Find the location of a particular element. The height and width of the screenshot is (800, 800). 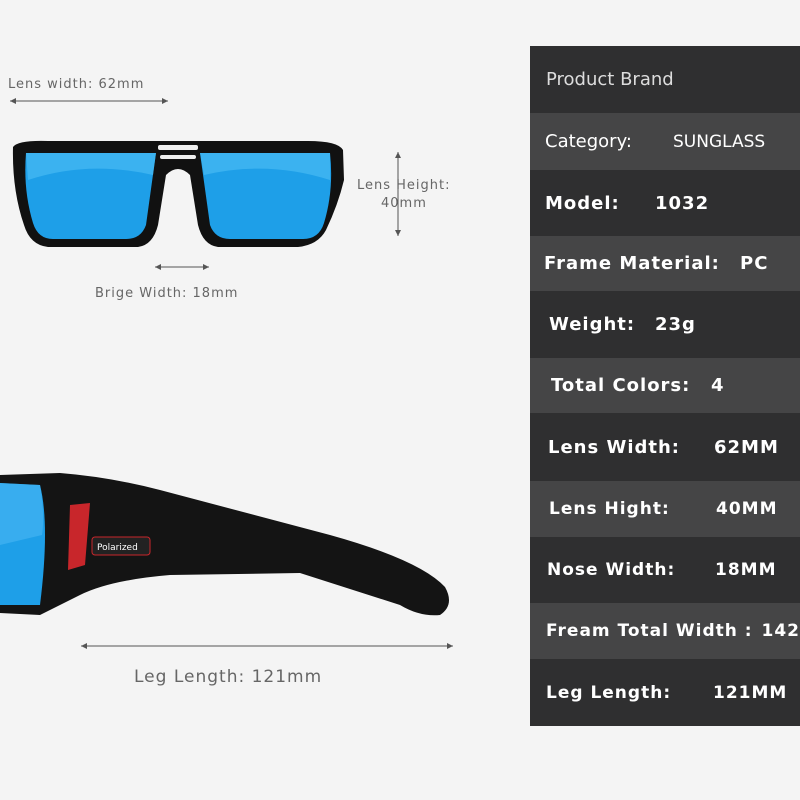

spec-row-model: Model: 1032 is located at coordinates (665, 203).